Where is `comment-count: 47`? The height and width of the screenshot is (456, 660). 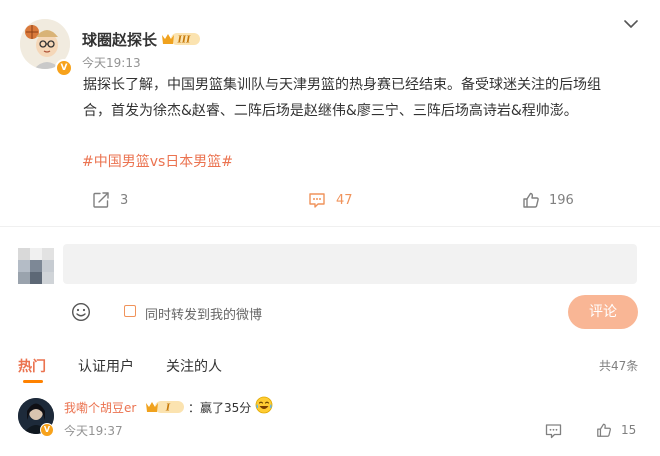 comment-count: 47 is located at coordinates (344, 200).